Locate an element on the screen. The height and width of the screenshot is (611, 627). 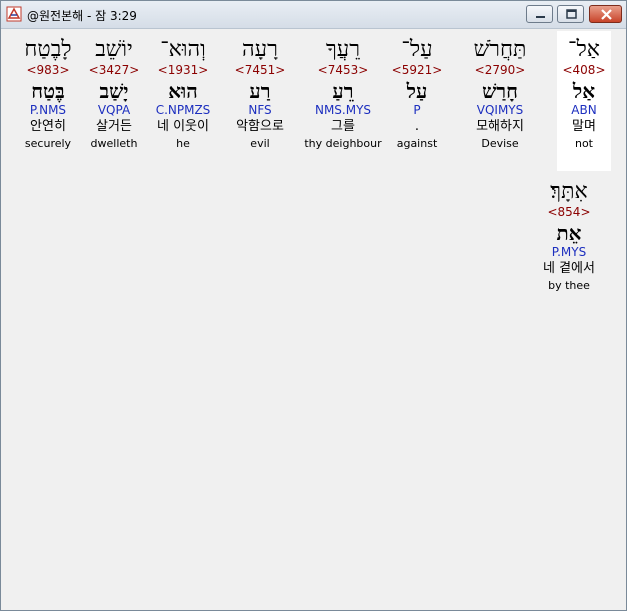
hebrew-root: יָשַׁב is located at coordinates (114, 91).